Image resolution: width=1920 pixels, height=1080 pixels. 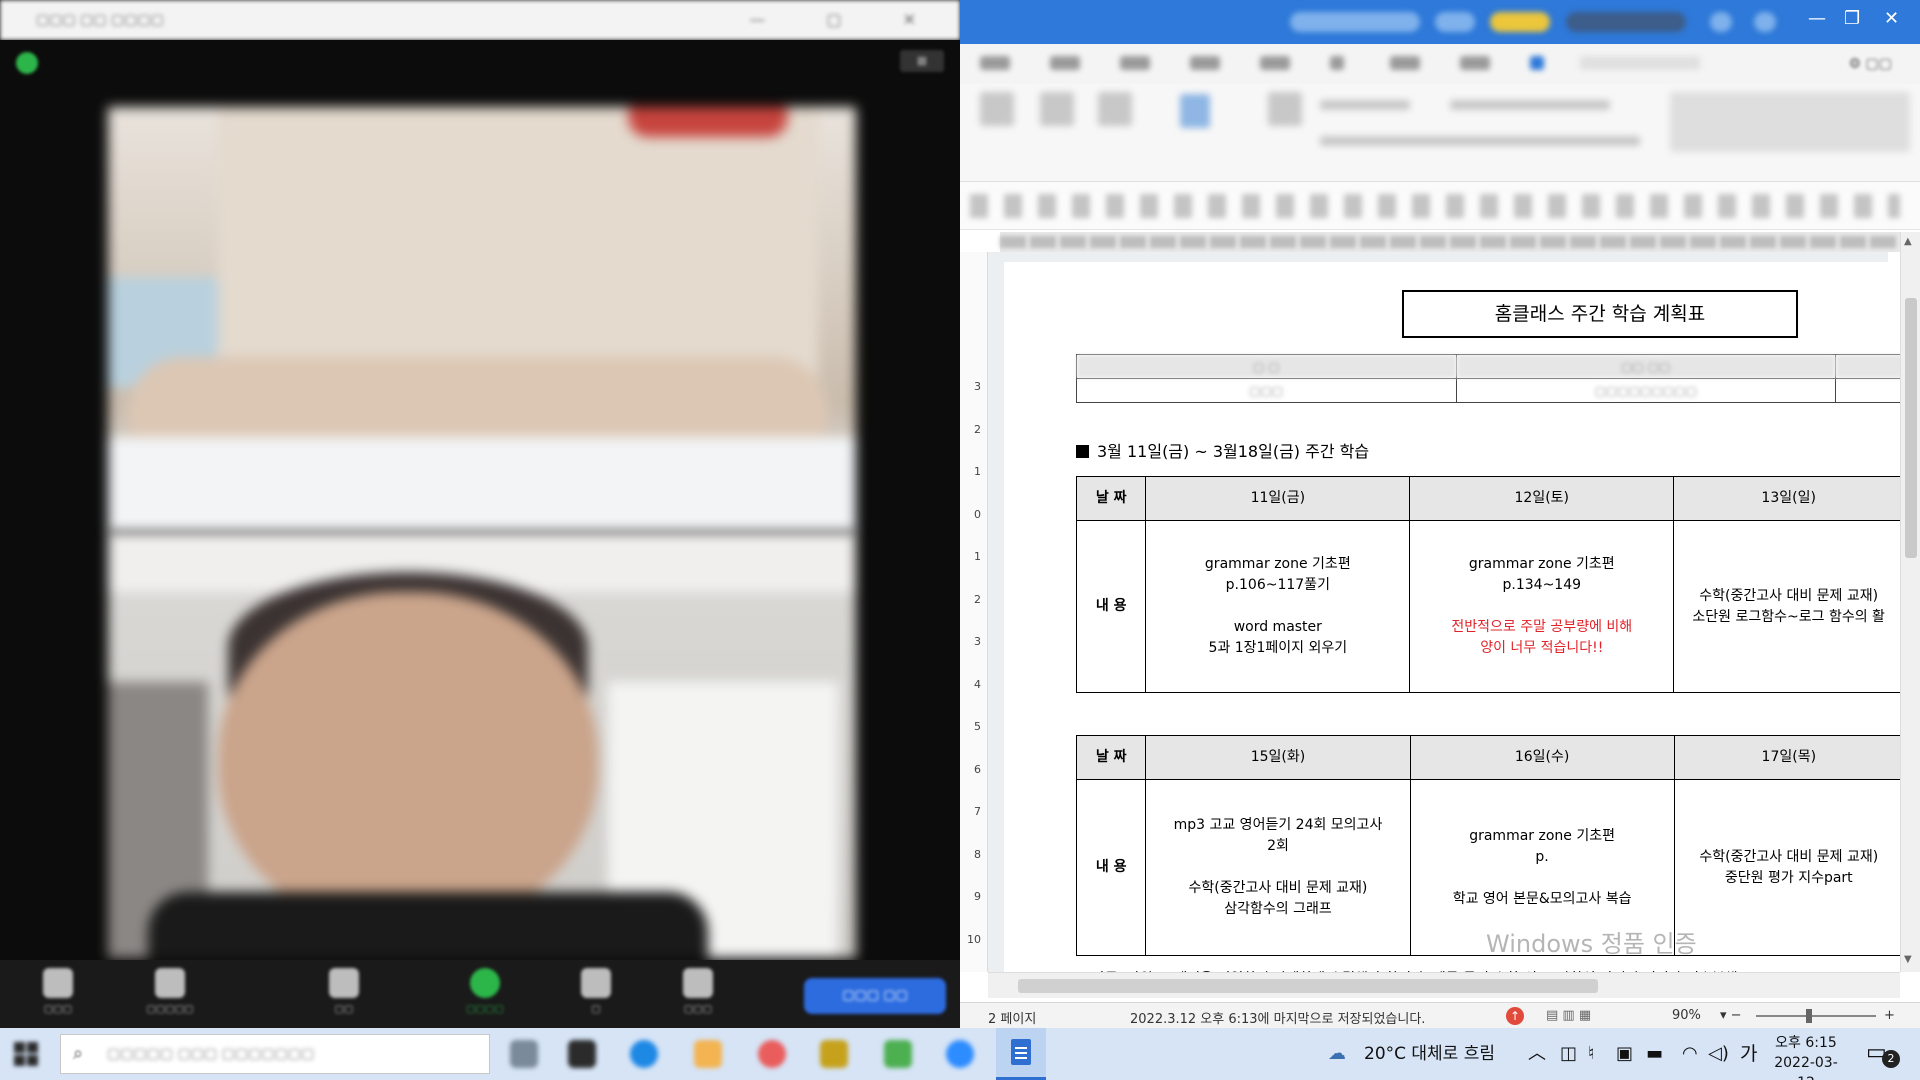 I want to click on hwp-title-bar: — ❐ ✕, so click(x=1440, y=22).